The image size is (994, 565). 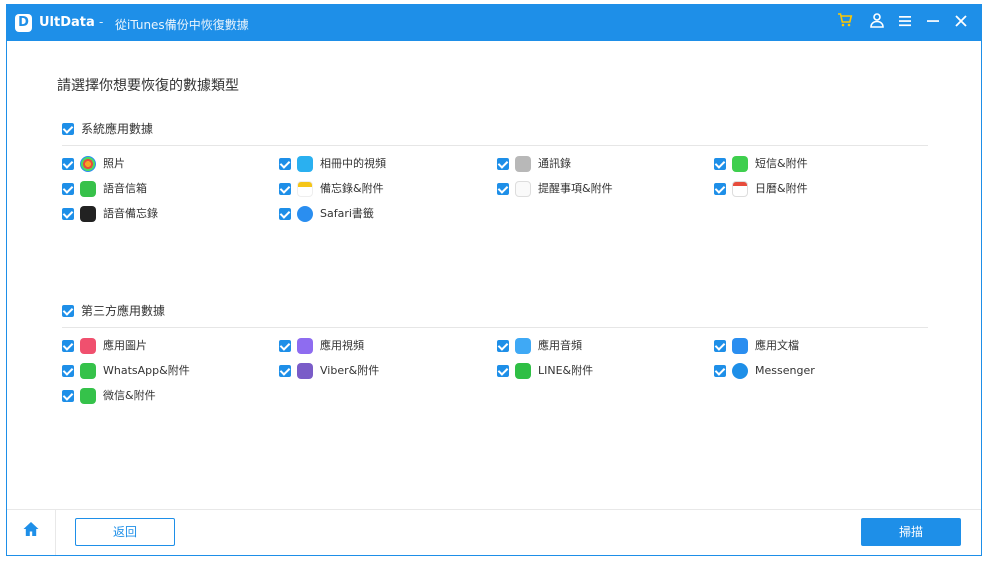 What do you see at coordinates (814, 164) in the screenshot?
I see `item-messages: 短信&附件` at bounding box center [814, 164].